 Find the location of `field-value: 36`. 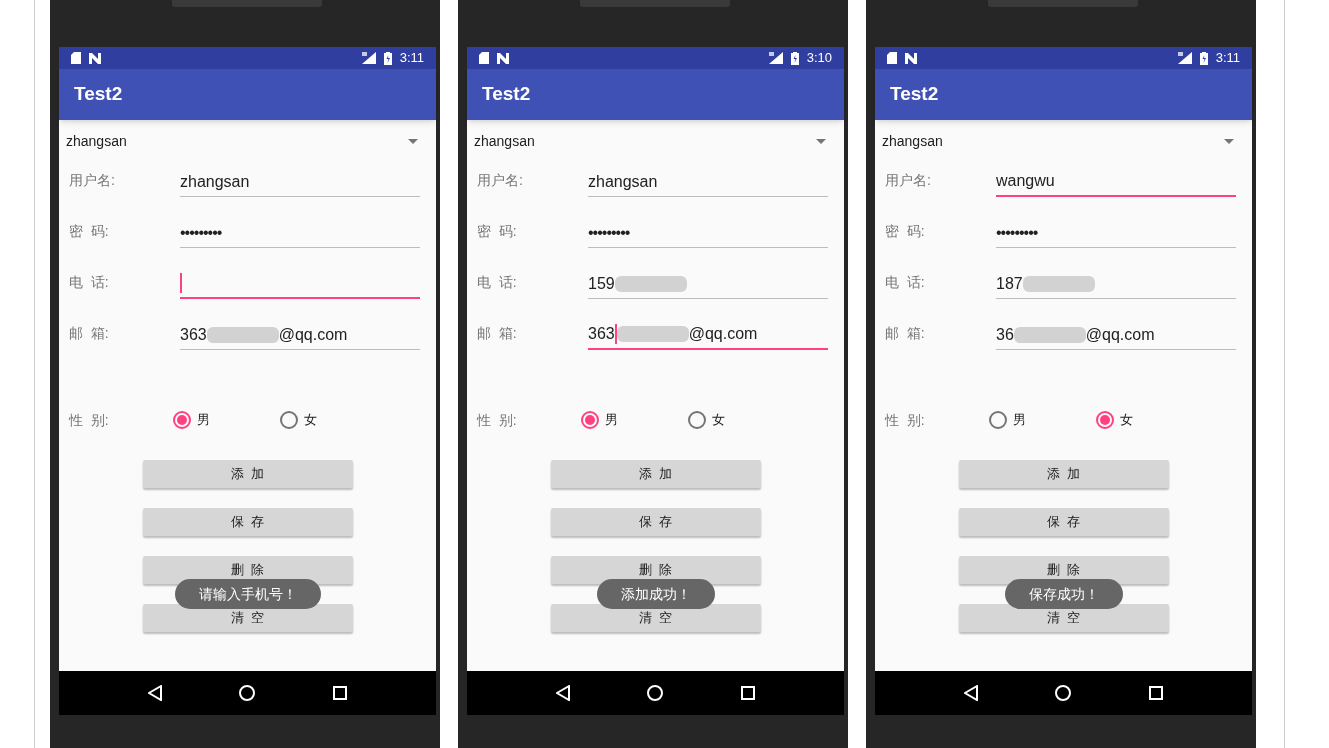

field-value: 36 is located at coordinates (1005, 334).